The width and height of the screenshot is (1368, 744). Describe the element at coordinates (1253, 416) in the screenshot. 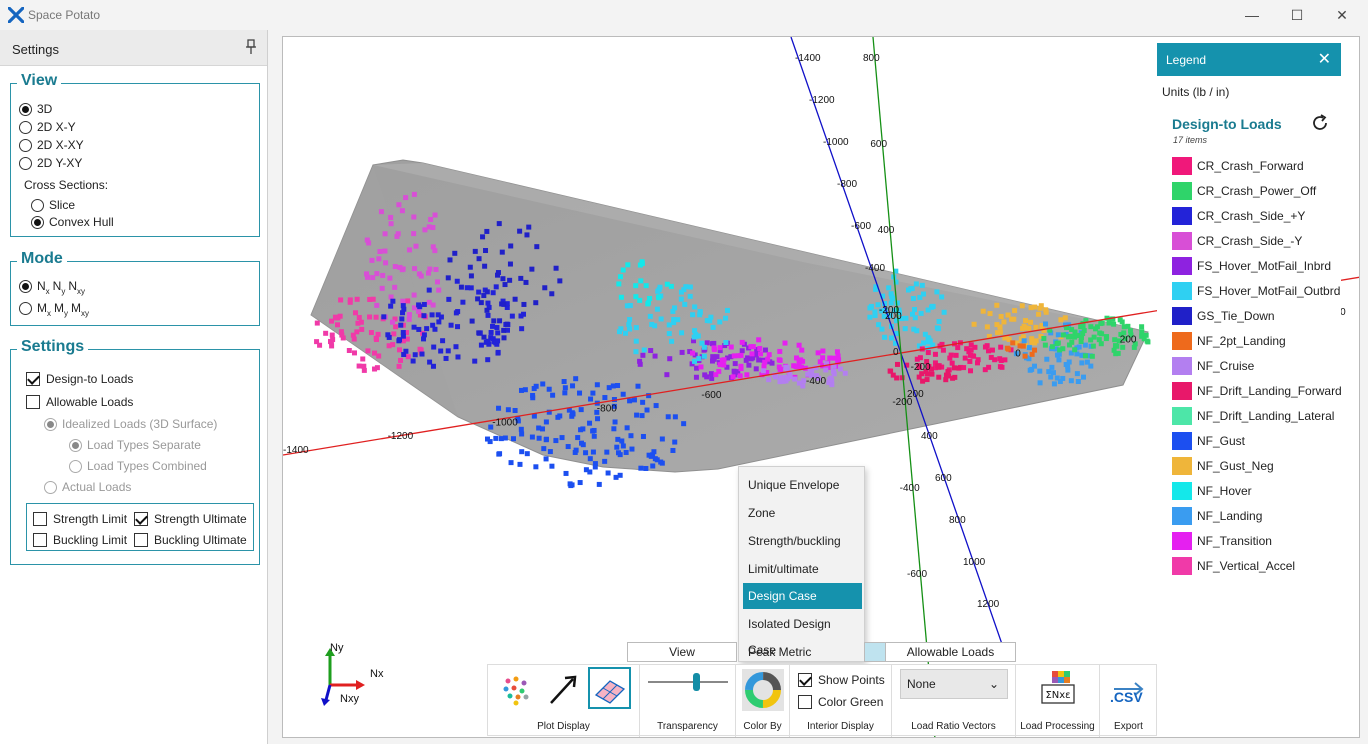

I see `legend-item: NF_Drift_Landing_Lateral` at that location.